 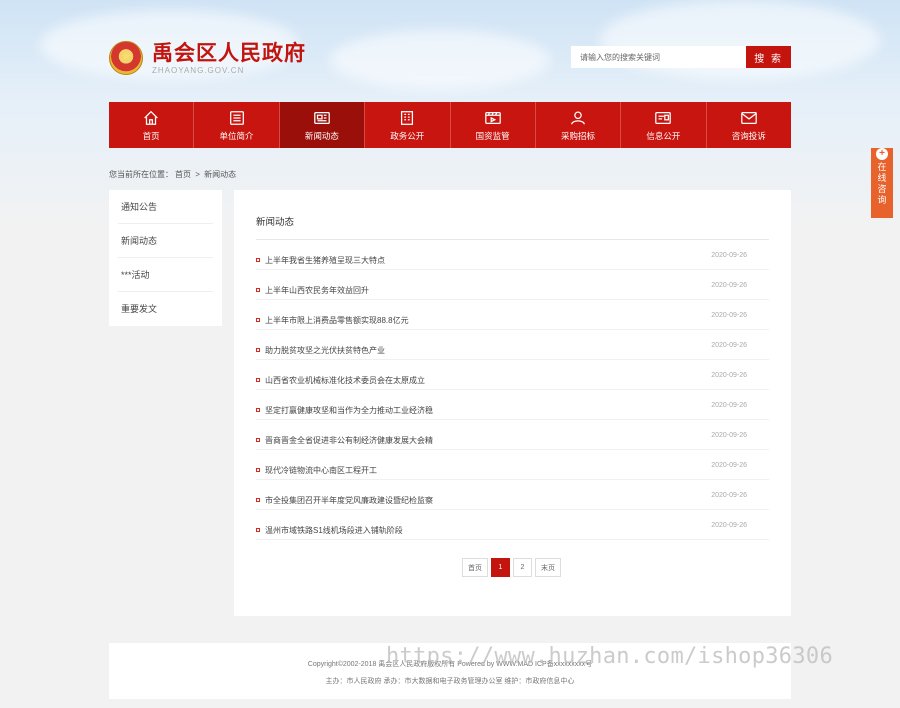 I want to click on online-consult-button: + 在 线 咨 询, so click(x=882, y=183).